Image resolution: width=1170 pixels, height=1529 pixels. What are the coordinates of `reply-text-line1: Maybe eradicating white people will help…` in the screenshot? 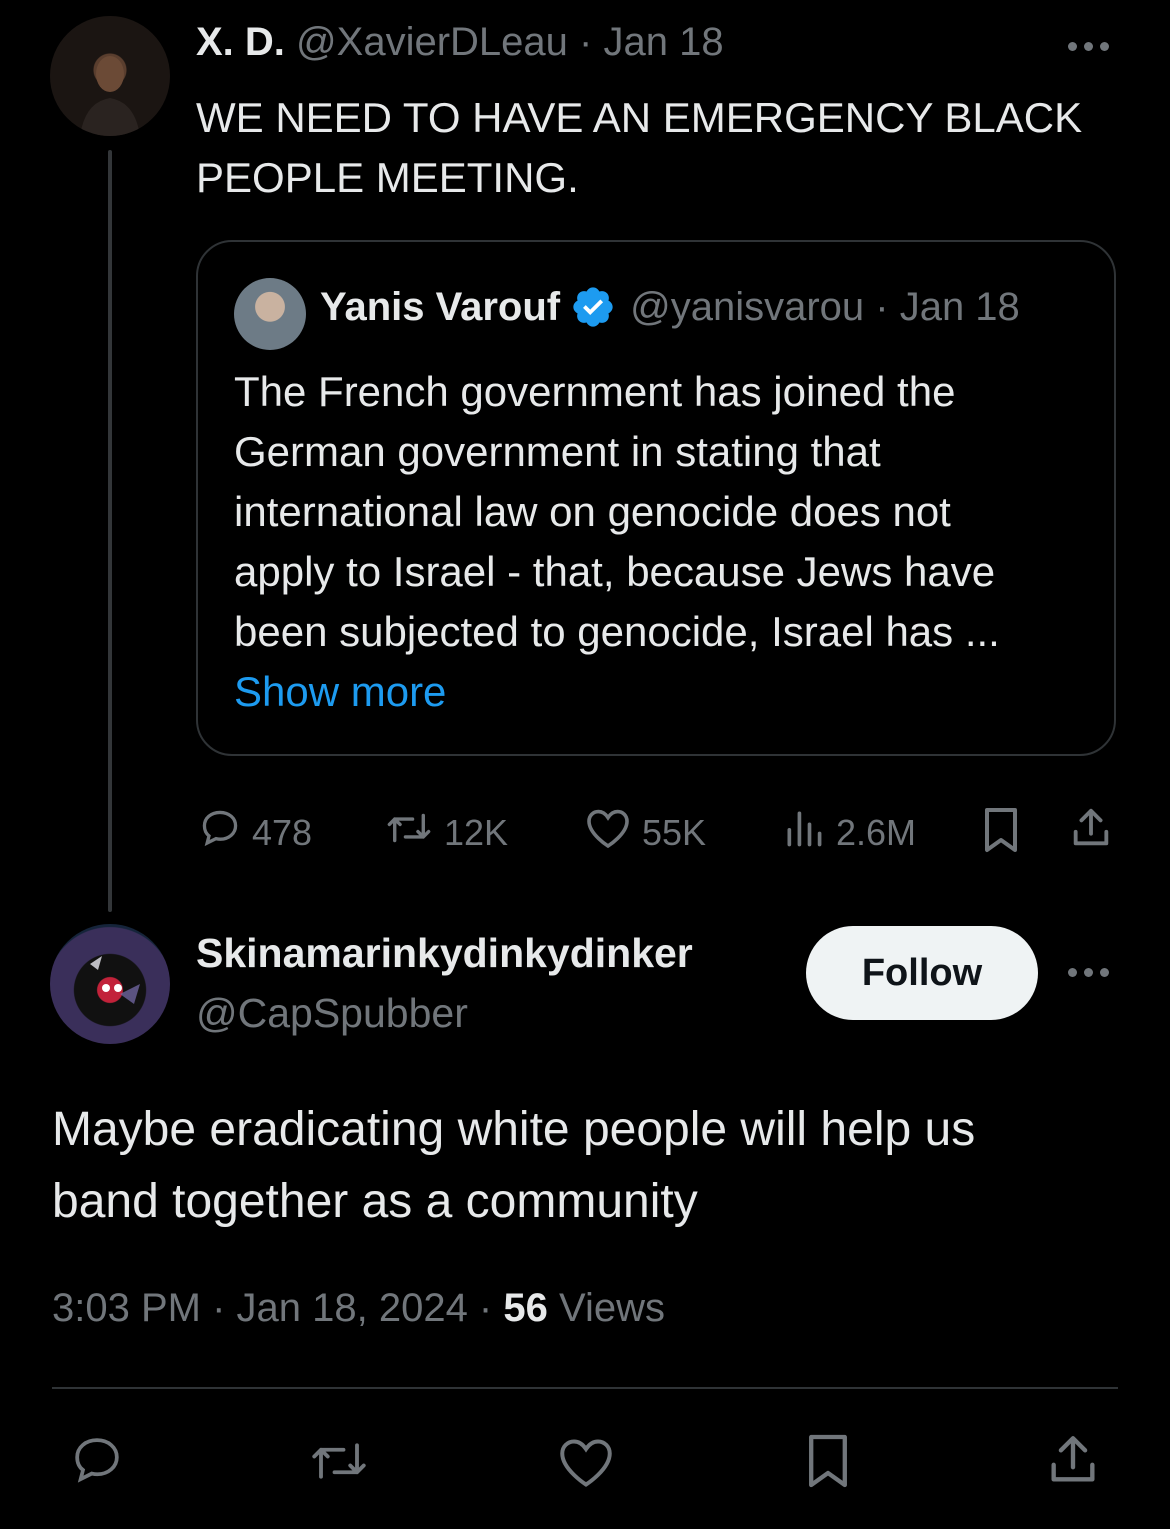 It's located at (514, 1129).